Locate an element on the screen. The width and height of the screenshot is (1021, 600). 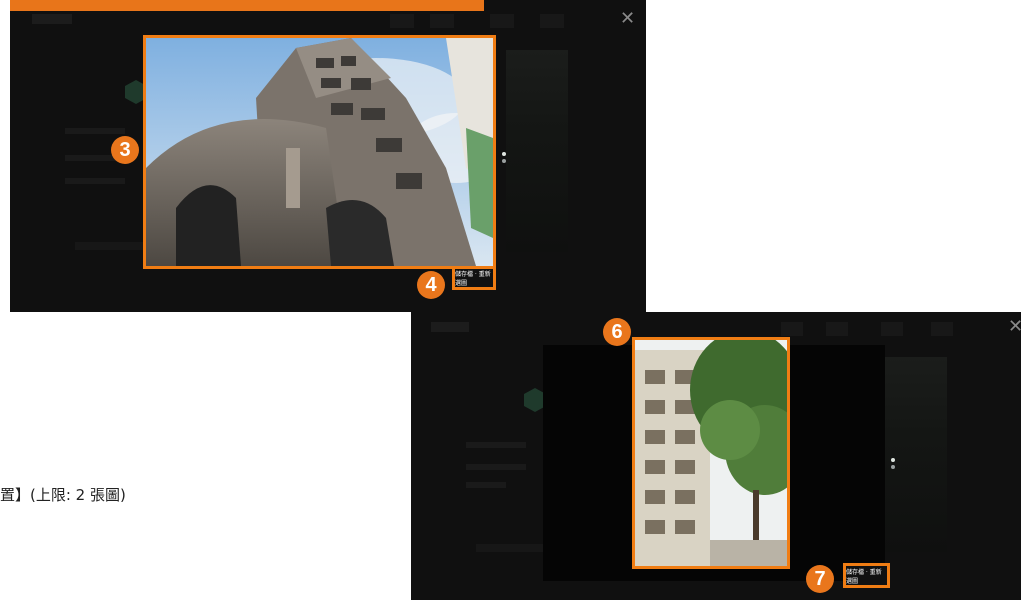
building-tree-photo is located at coordinates (711, 453).